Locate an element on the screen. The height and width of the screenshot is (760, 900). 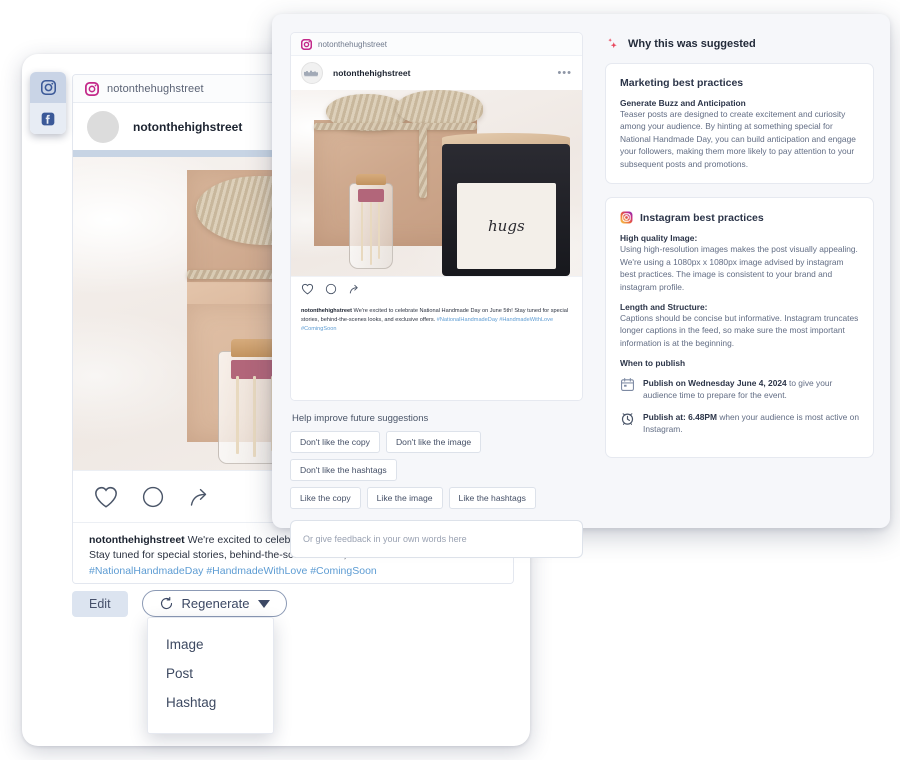
marketing-card-subheading: Generate Buzz and Anticipation is located at coordinates (683, 103).